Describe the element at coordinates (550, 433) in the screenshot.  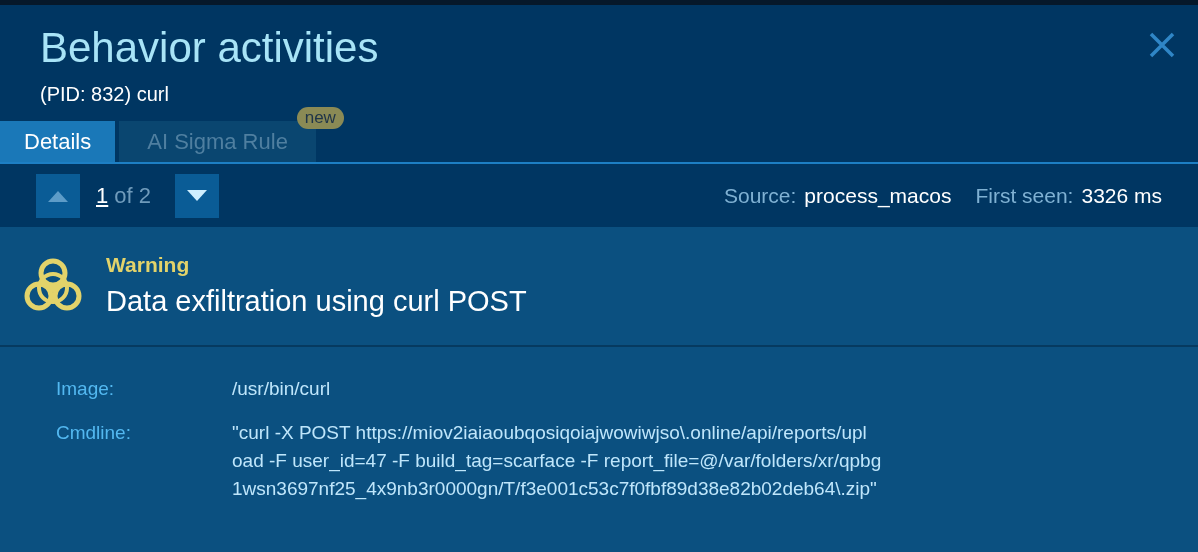
I see `detail-value-line: "curl -X POST https://miov2iaiaoubqosiqoiajwowiwjso\.online/api/reports/upl` at that location.